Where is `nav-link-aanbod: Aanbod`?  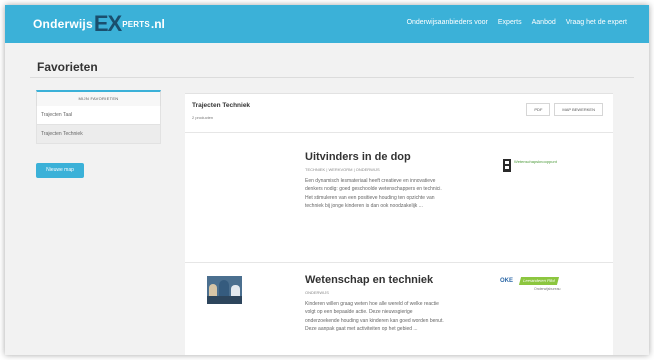
nav-link-aanbod: Aanbod is located at coordinates (544, 22).